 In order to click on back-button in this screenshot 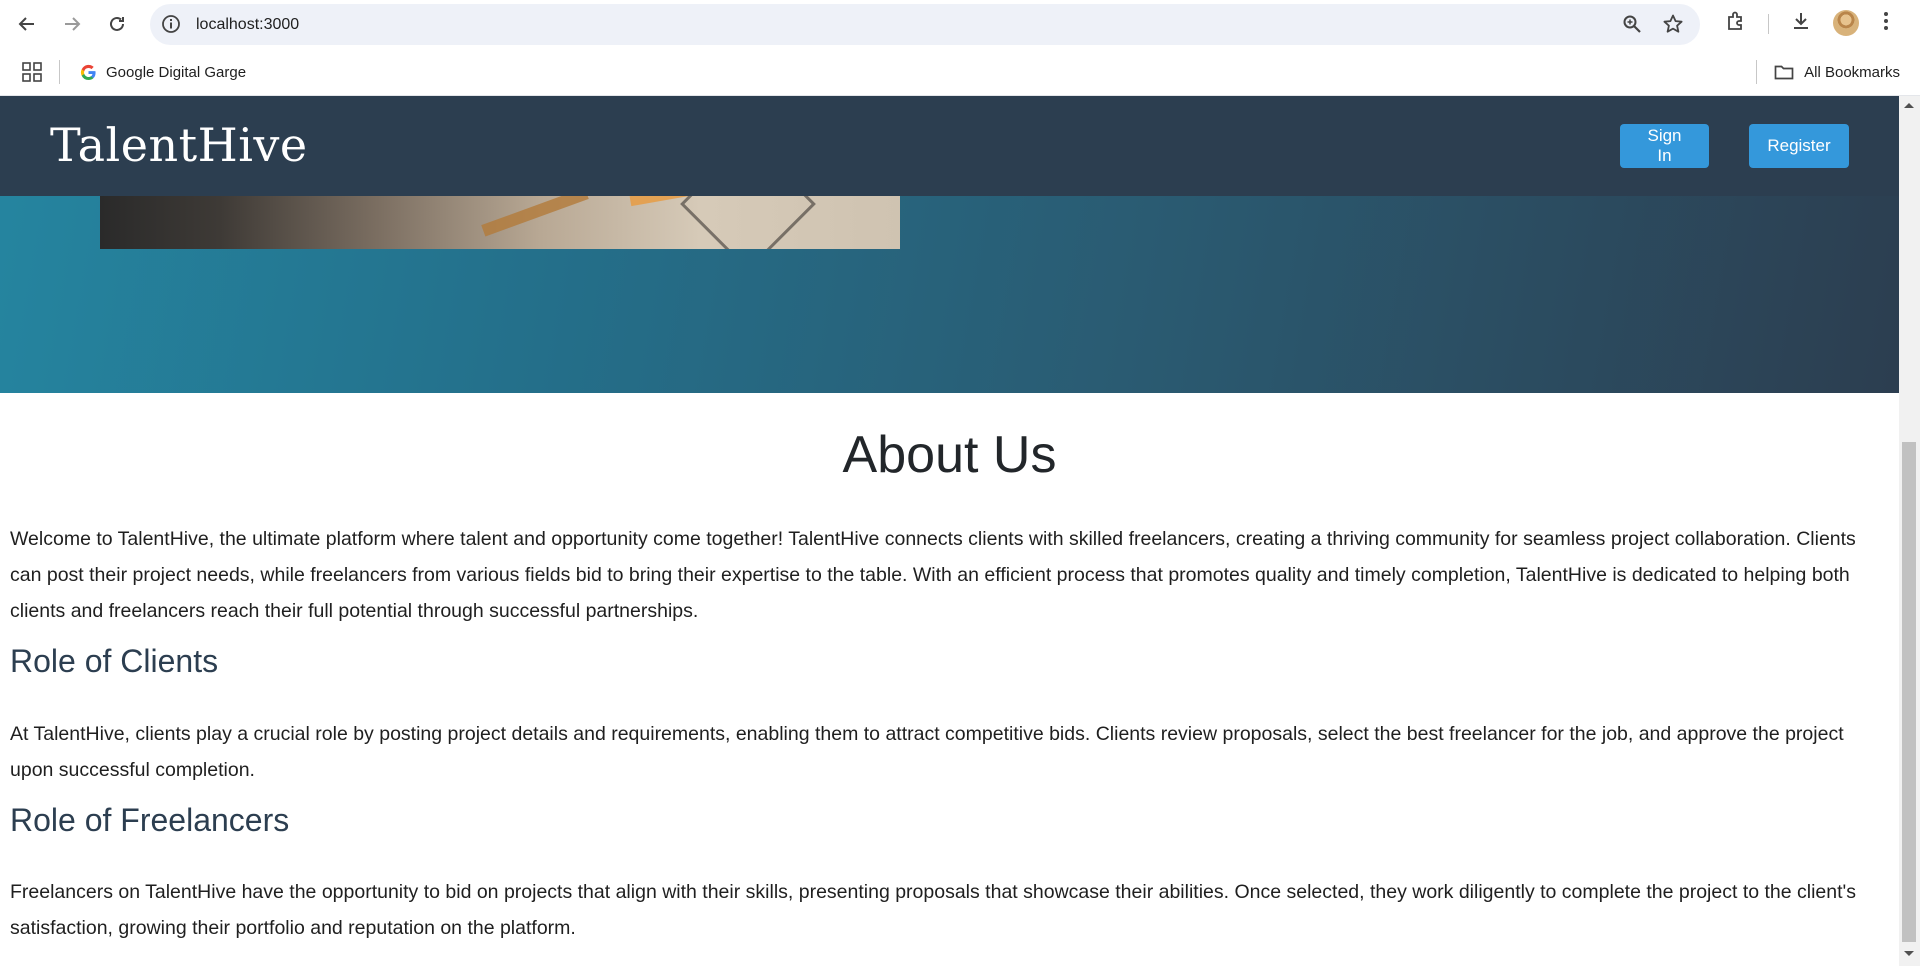, I will do `click(27, 24)`.